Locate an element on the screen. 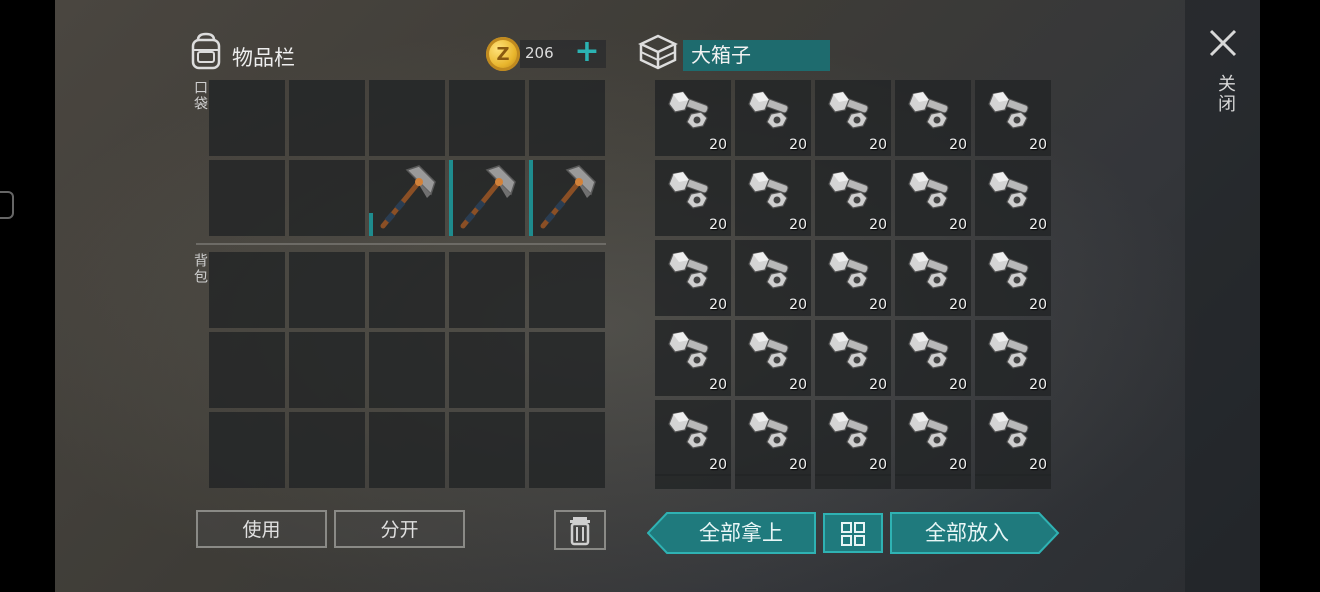 The width and height of the screenshot is (1320, 592). section-divider is located at coordinates (401, 244).